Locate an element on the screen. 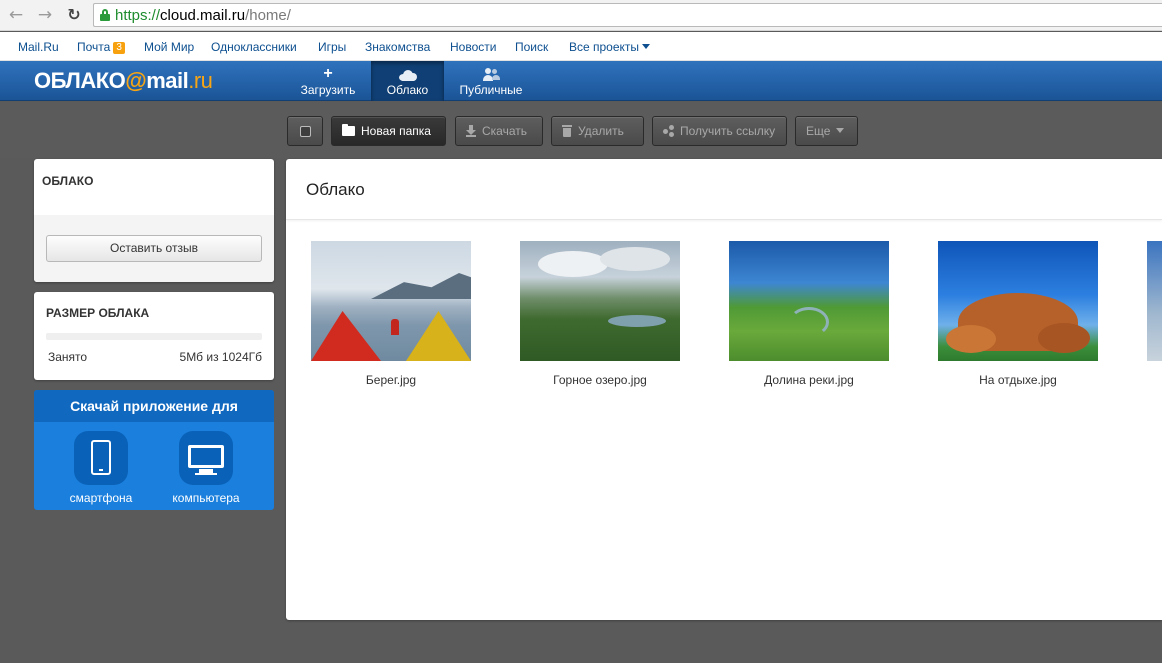  file-item: Берег.jpg is located at coordinates (391, 314).